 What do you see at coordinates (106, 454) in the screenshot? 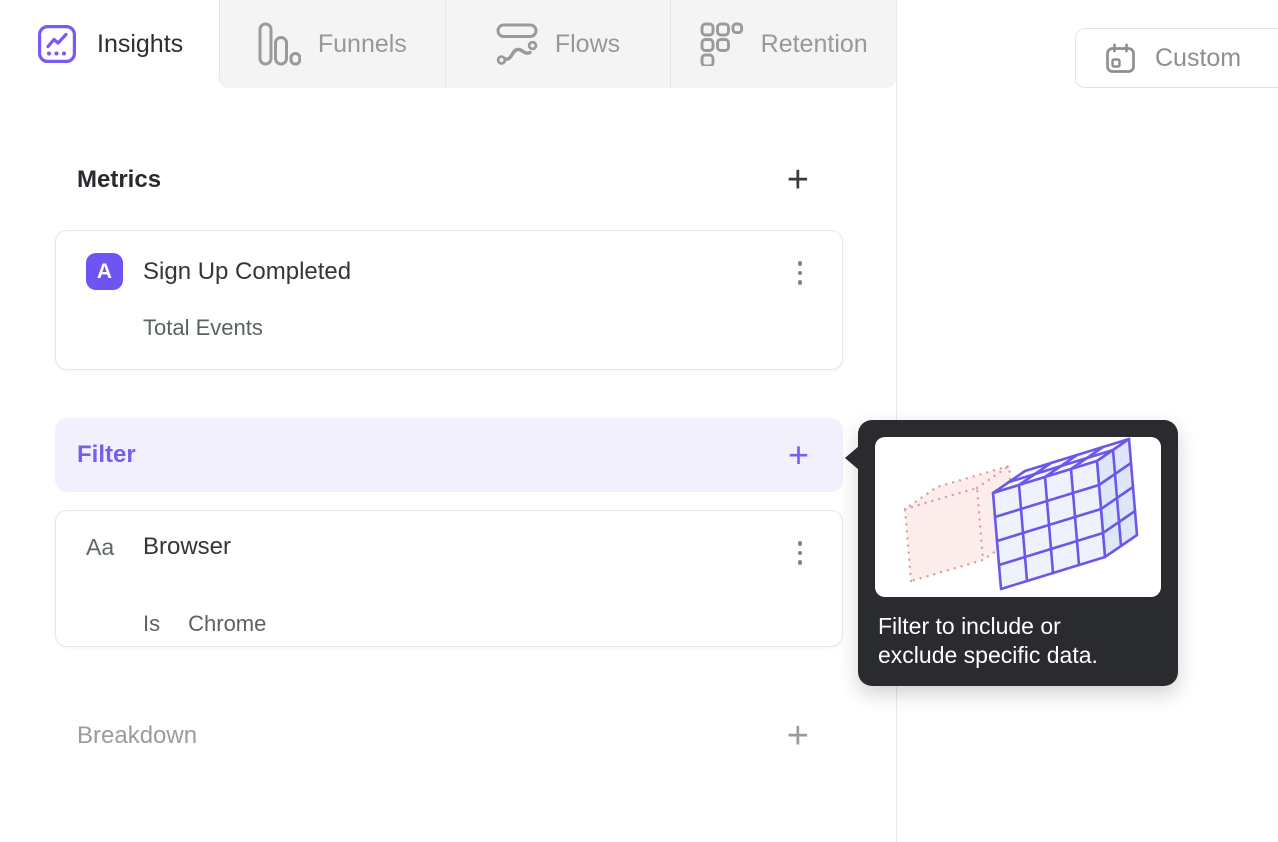
I see `filter-heading: Filter` at bounding box center [106, 454].